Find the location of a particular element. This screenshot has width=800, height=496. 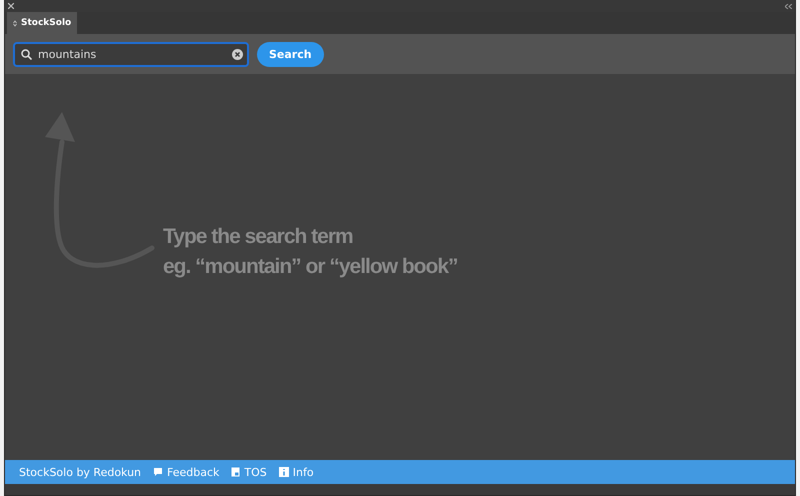

tos-link: TOS is located at coordinates (249, 472).